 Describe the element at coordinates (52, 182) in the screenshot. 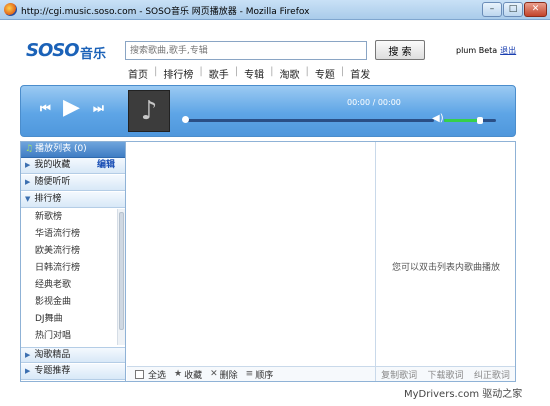

I see `random-label: 随便听听` at that location.